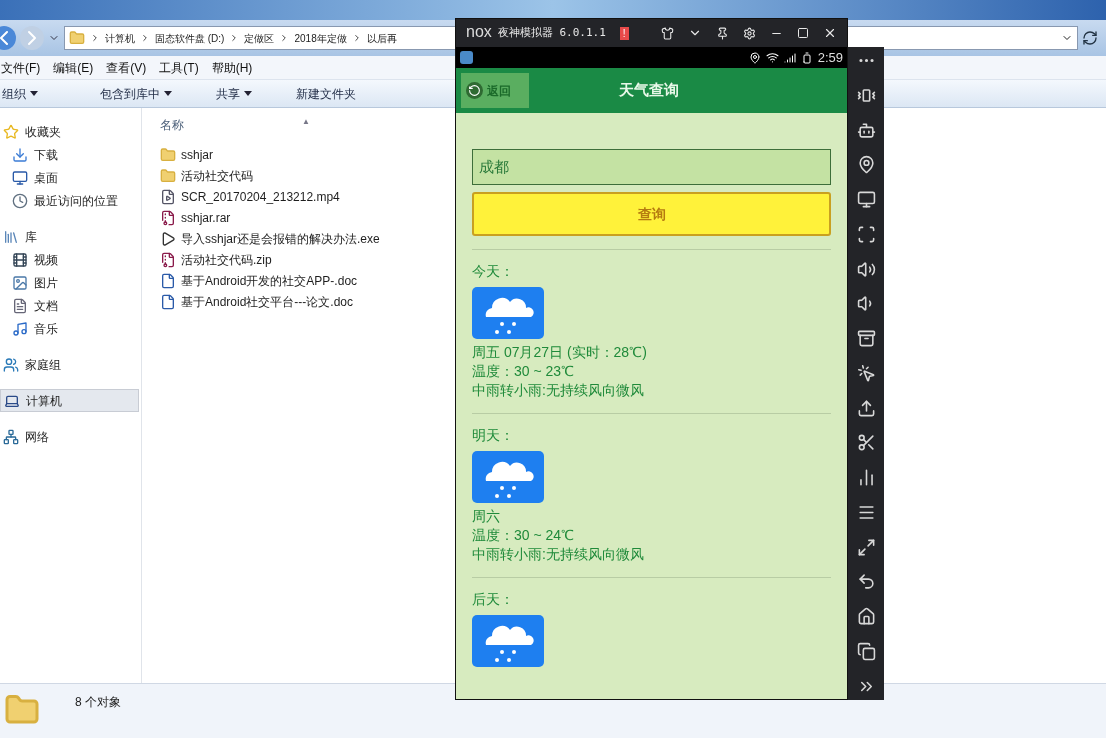  I want to click on date-text: 周五 07月27日 (实时：28℃), so click(560, 352).